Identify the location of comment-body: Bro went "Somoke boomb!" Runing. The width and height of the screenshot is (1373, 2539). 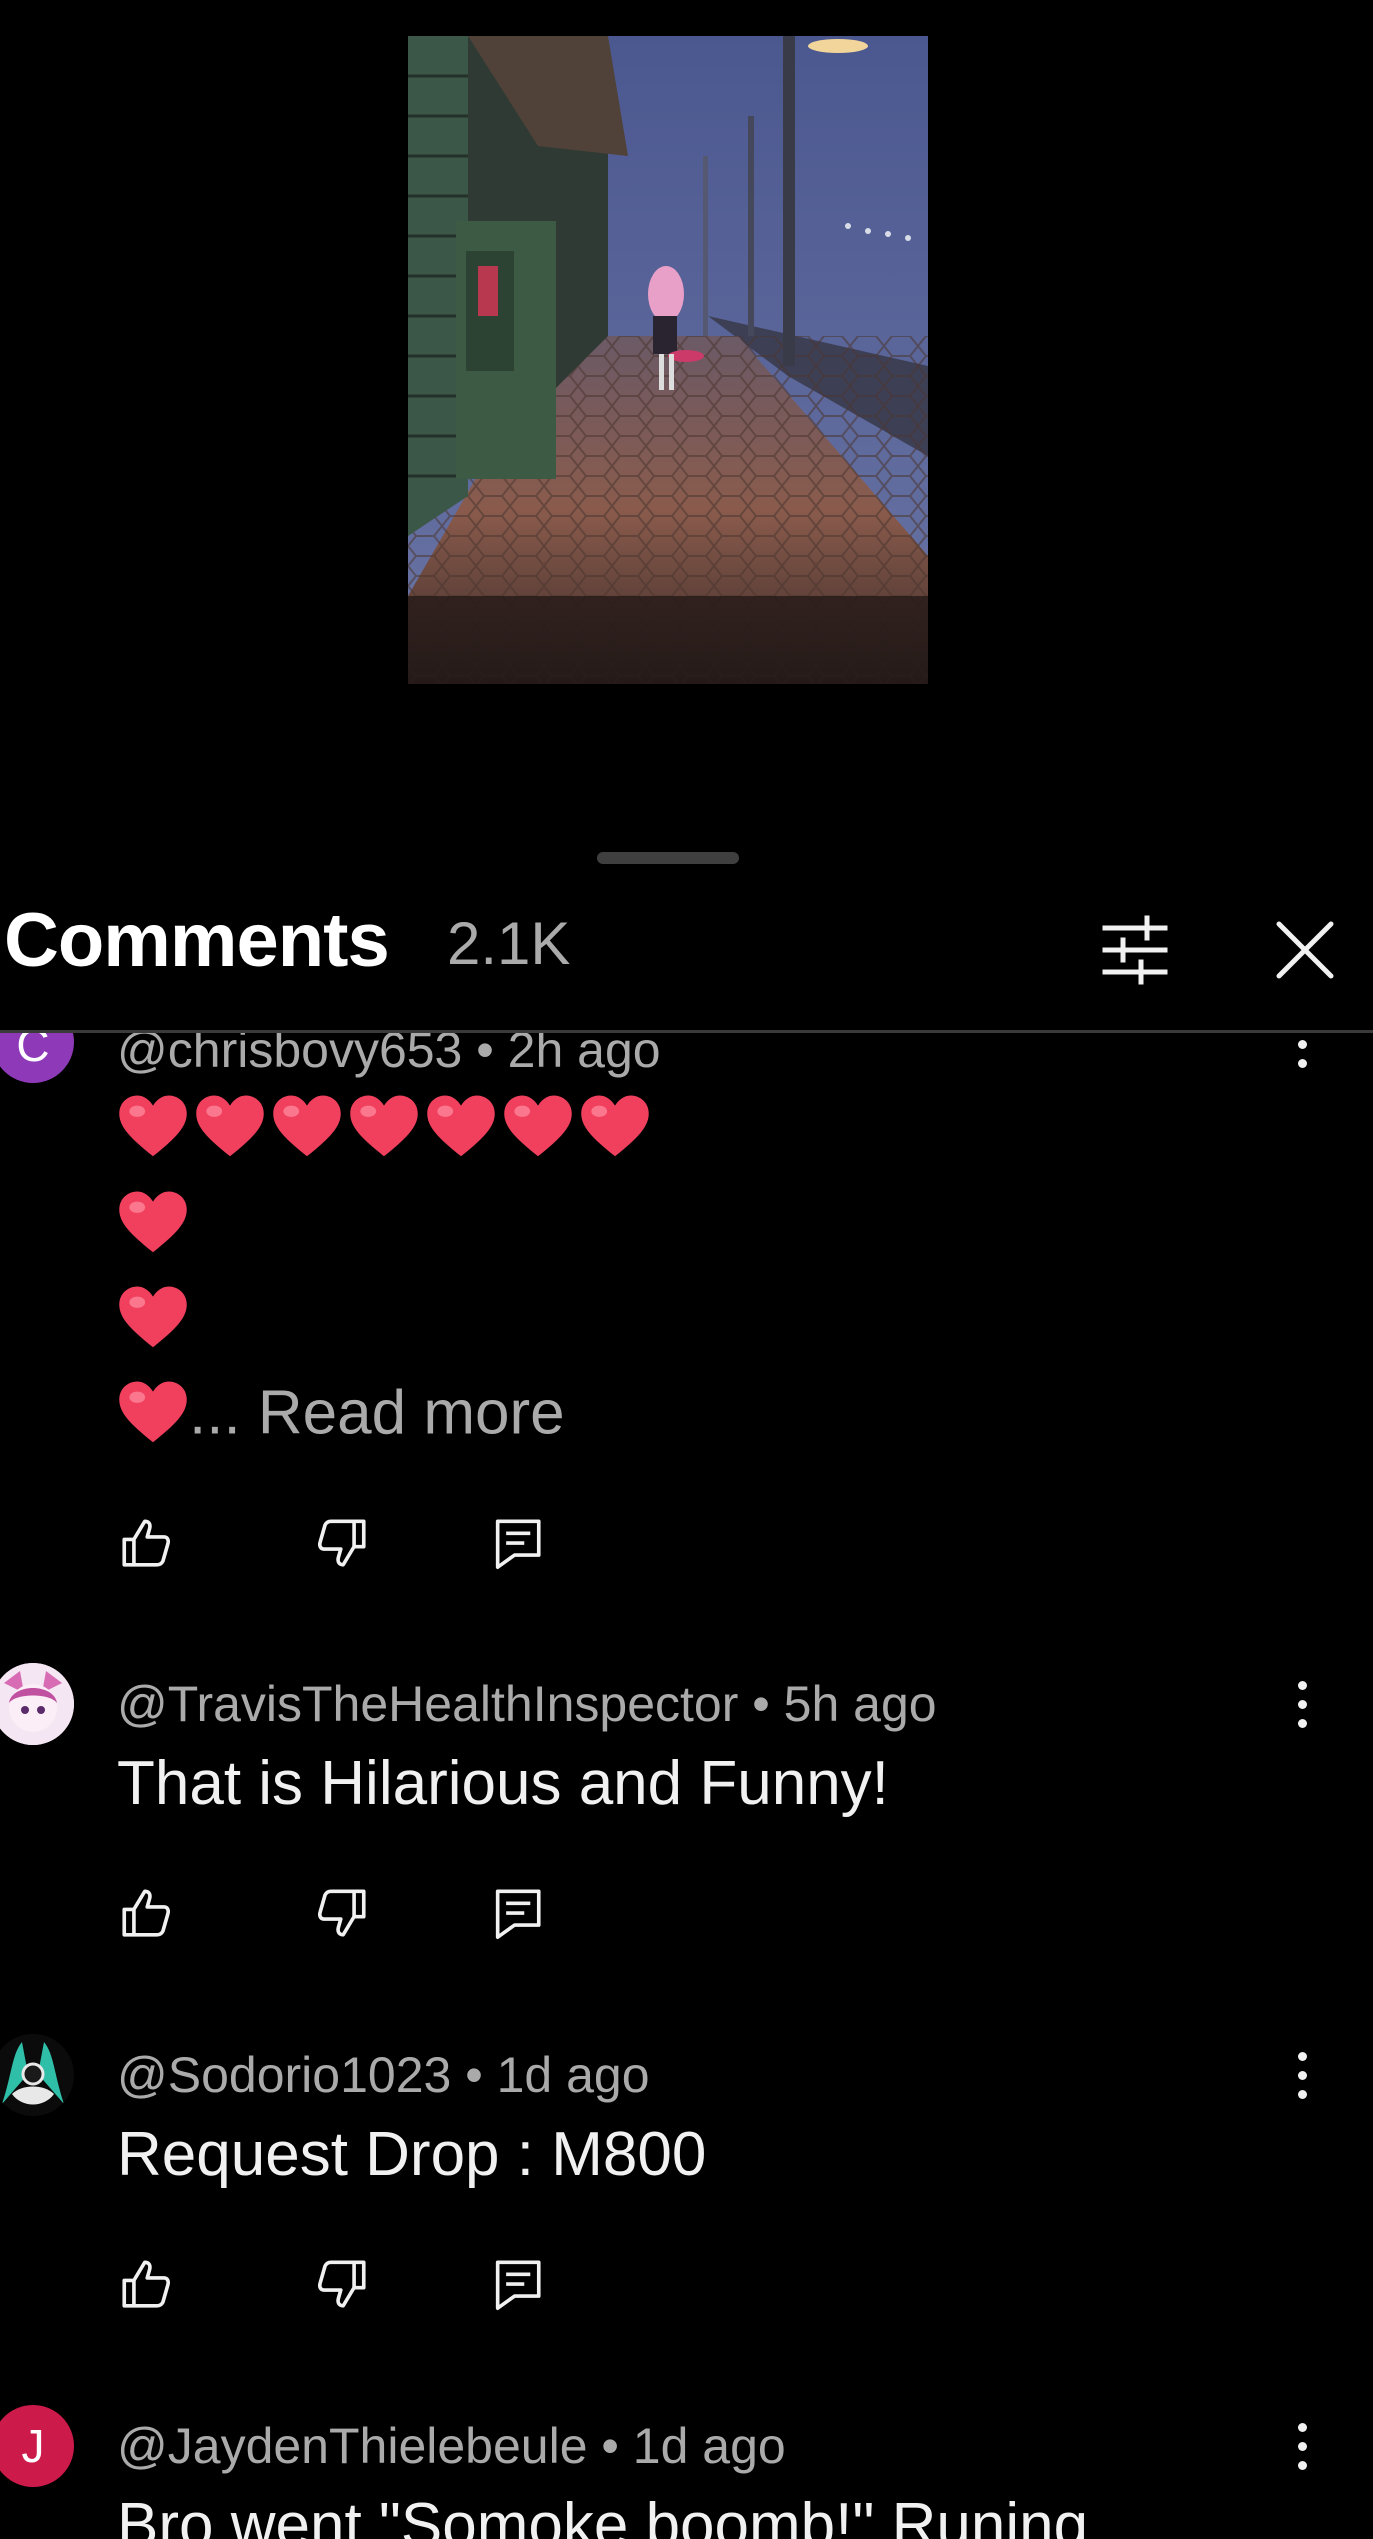
(603, 2515).